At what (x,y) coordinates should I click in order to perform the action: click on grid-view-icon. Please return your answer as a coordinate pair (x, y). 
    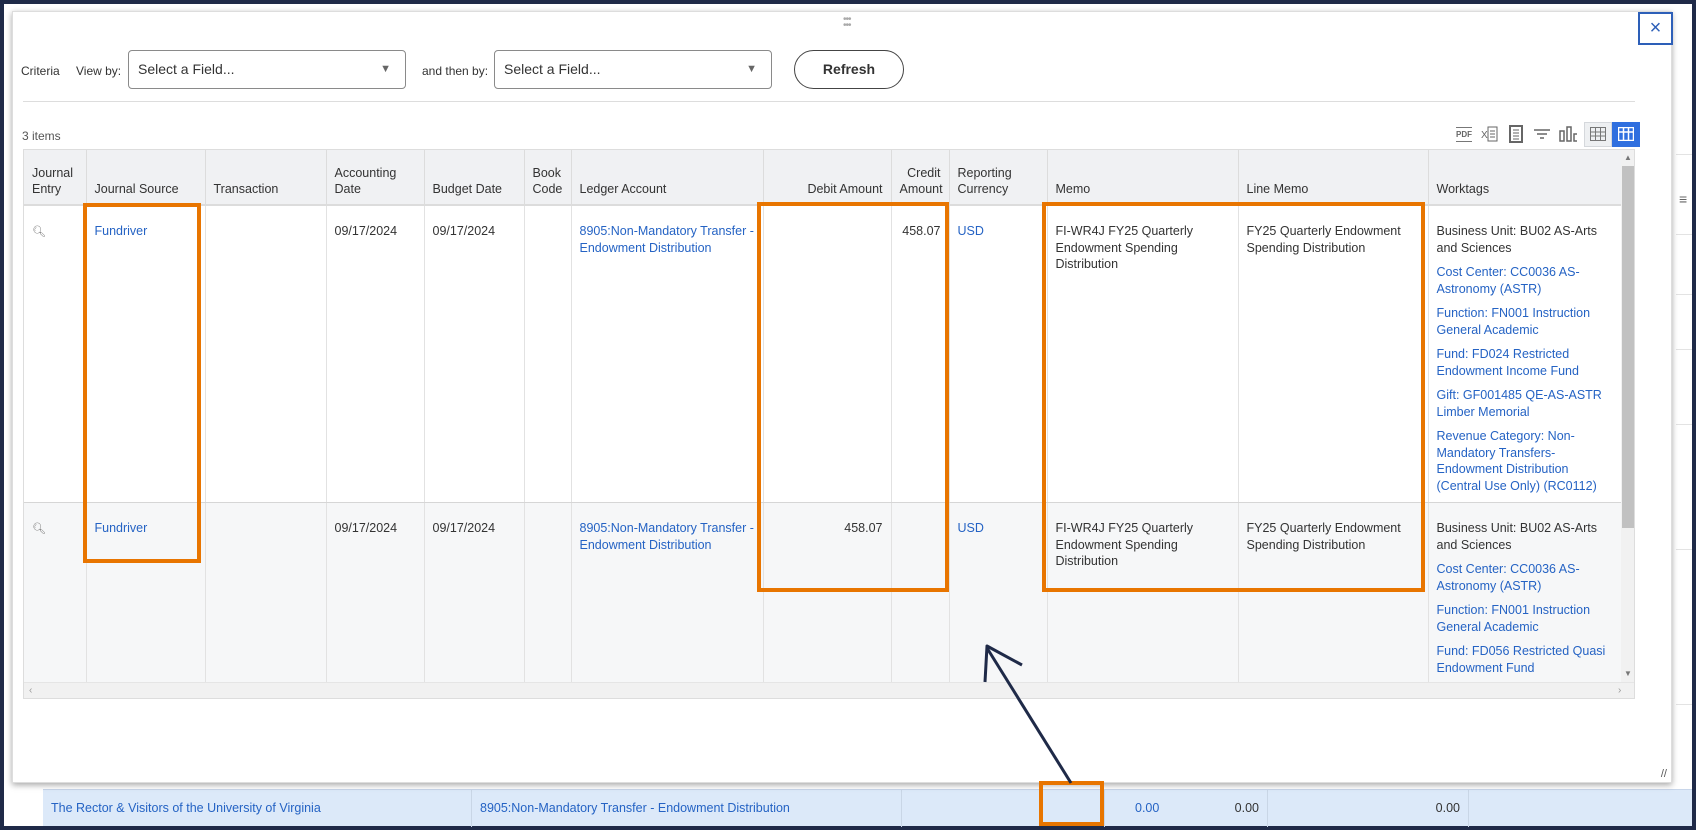
    Looking at the image, I should click on (1626, 134).